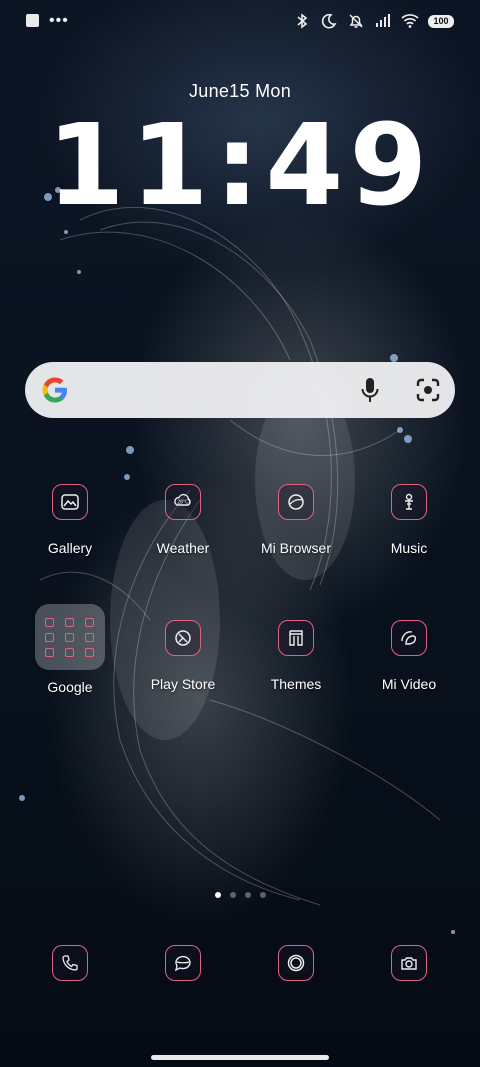 This screenshot has width=480, height=1067. What do you see at coordinates (240, 22) in the screenshot?
I see `status-bar: ••• 100` at bounding box center [240, 22].